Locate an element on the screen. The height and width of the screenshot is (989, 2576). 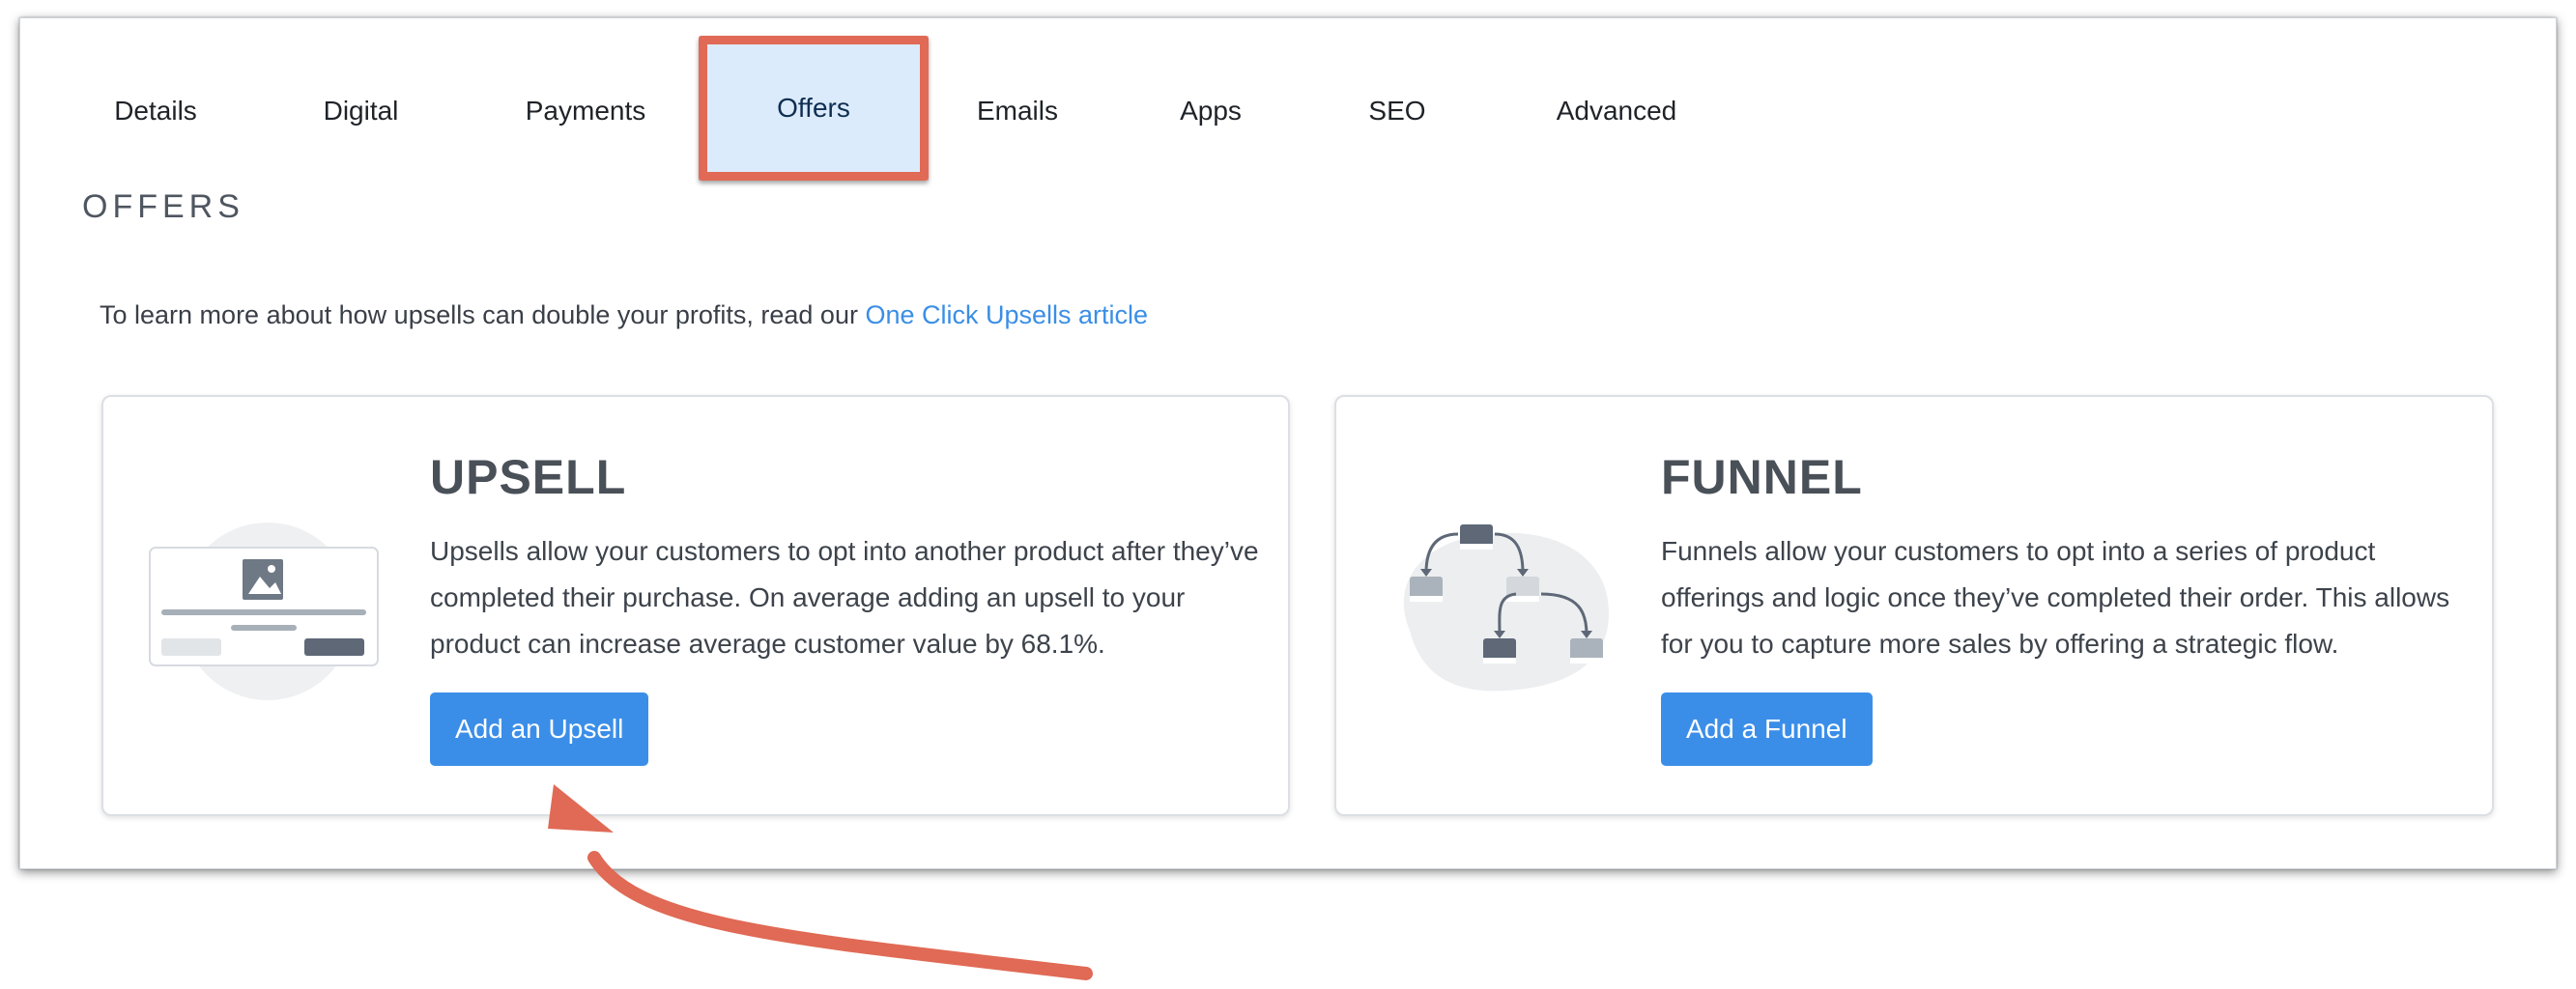
tab-offers: Offers is located at coordinates (814, 108).